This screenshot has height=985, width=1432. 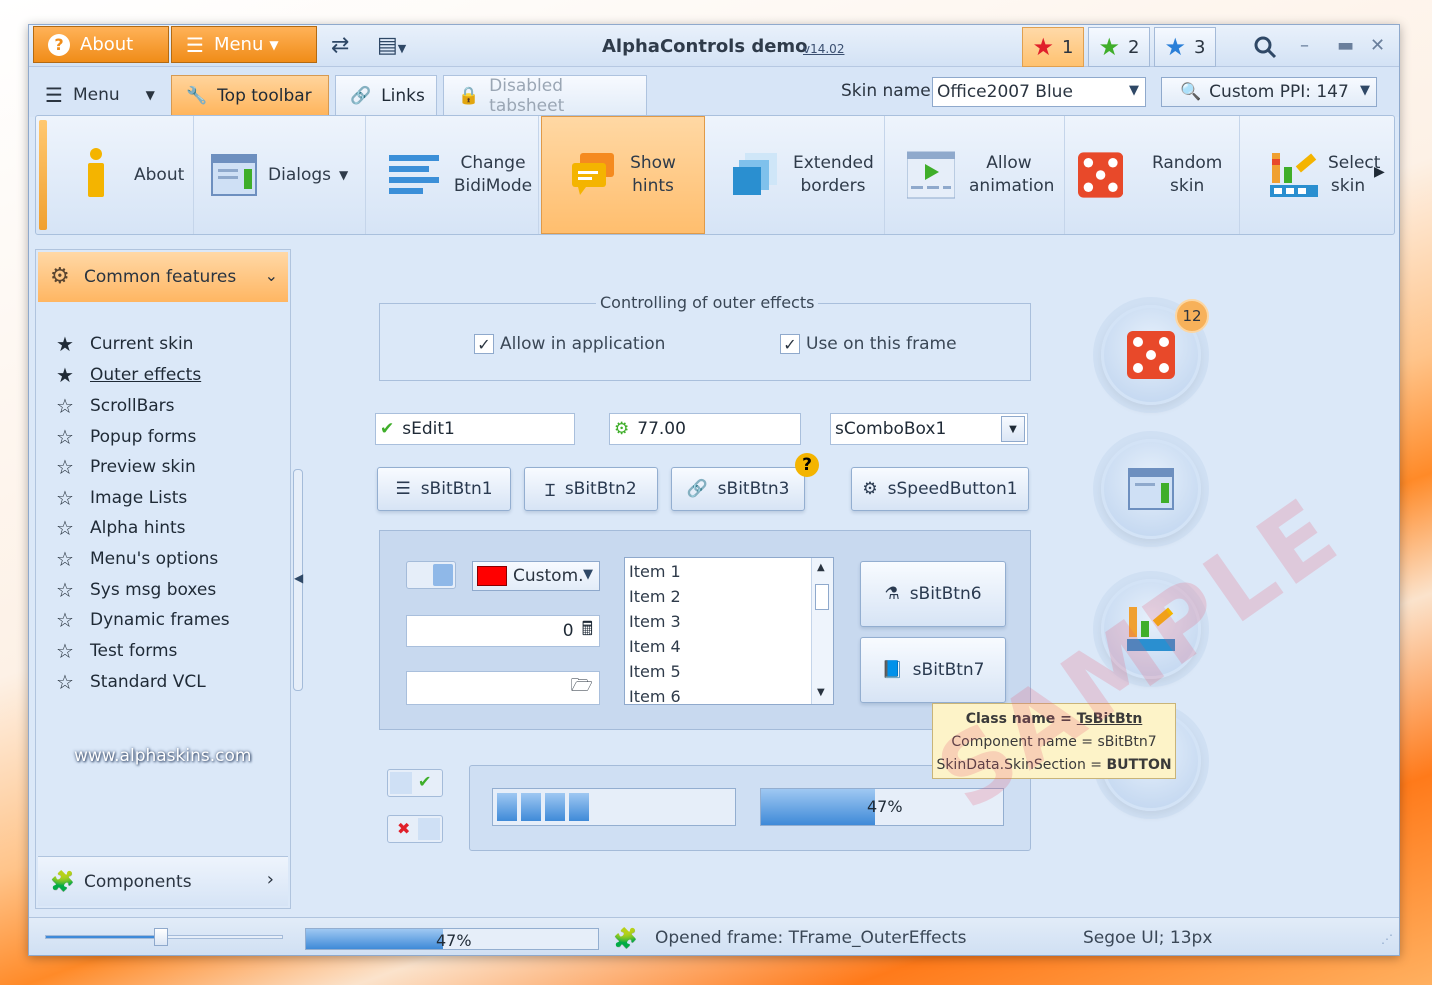 I want to click on sidebar-item-outer-effects: ★ Outer effects, so click(x=127, y=375).